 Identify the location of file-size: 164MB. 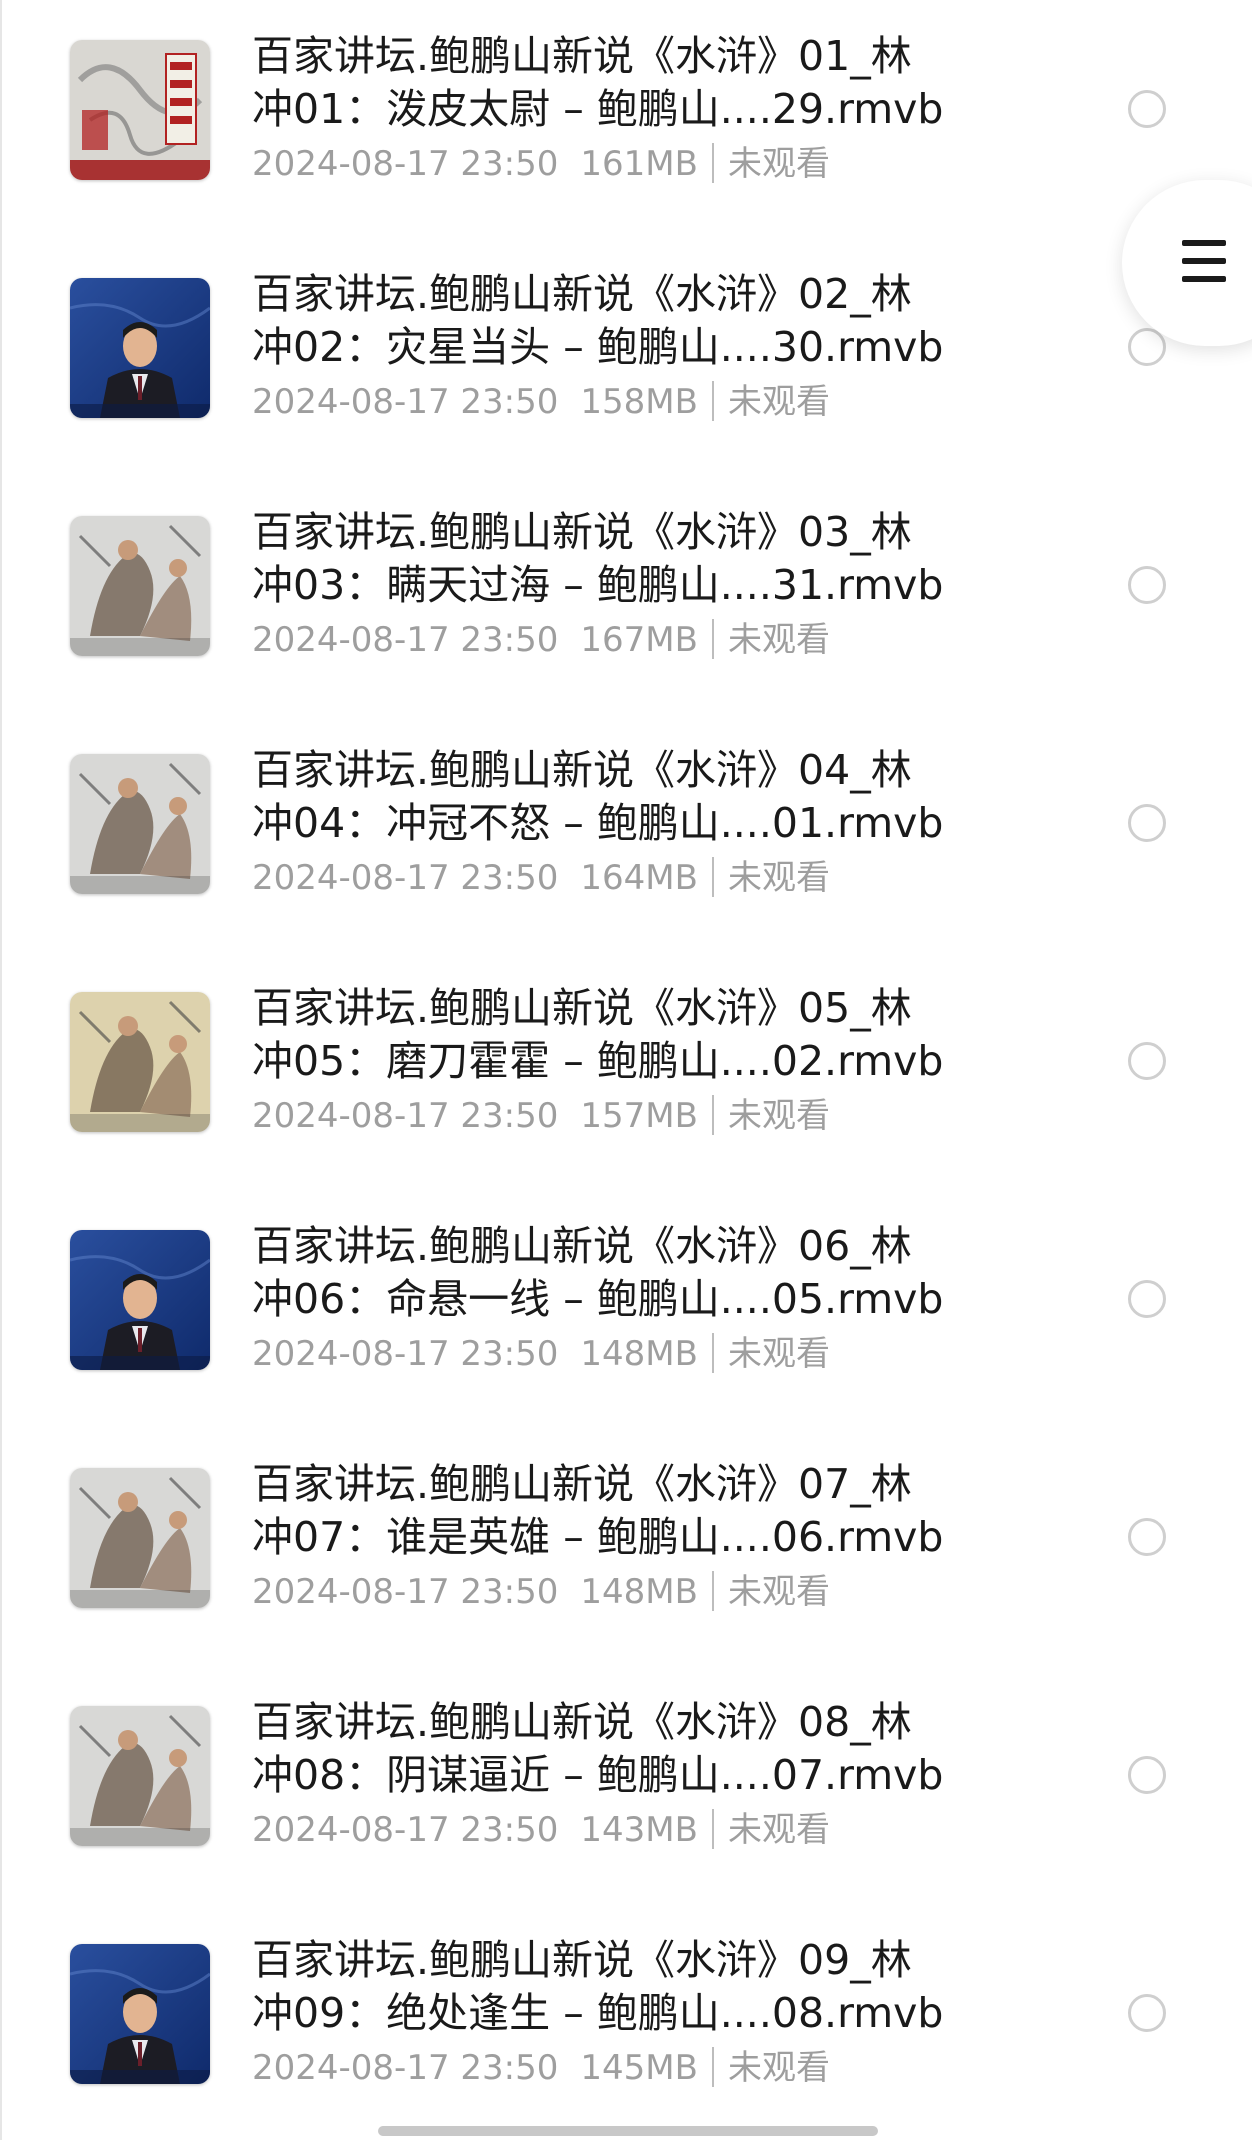
(639, 878).